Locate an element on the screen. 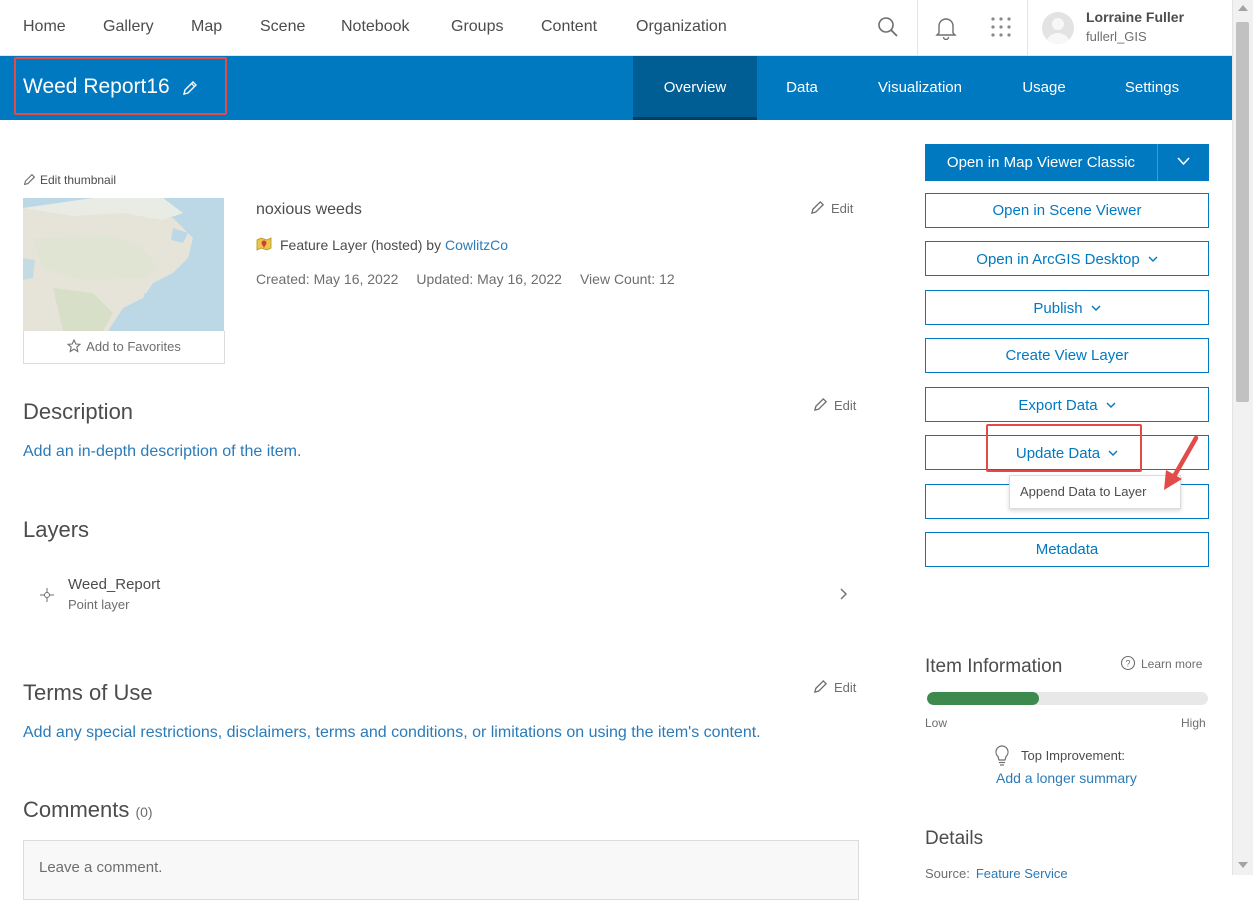  user-handle: fullerl_GIS is located at coordinates (1116, 36).